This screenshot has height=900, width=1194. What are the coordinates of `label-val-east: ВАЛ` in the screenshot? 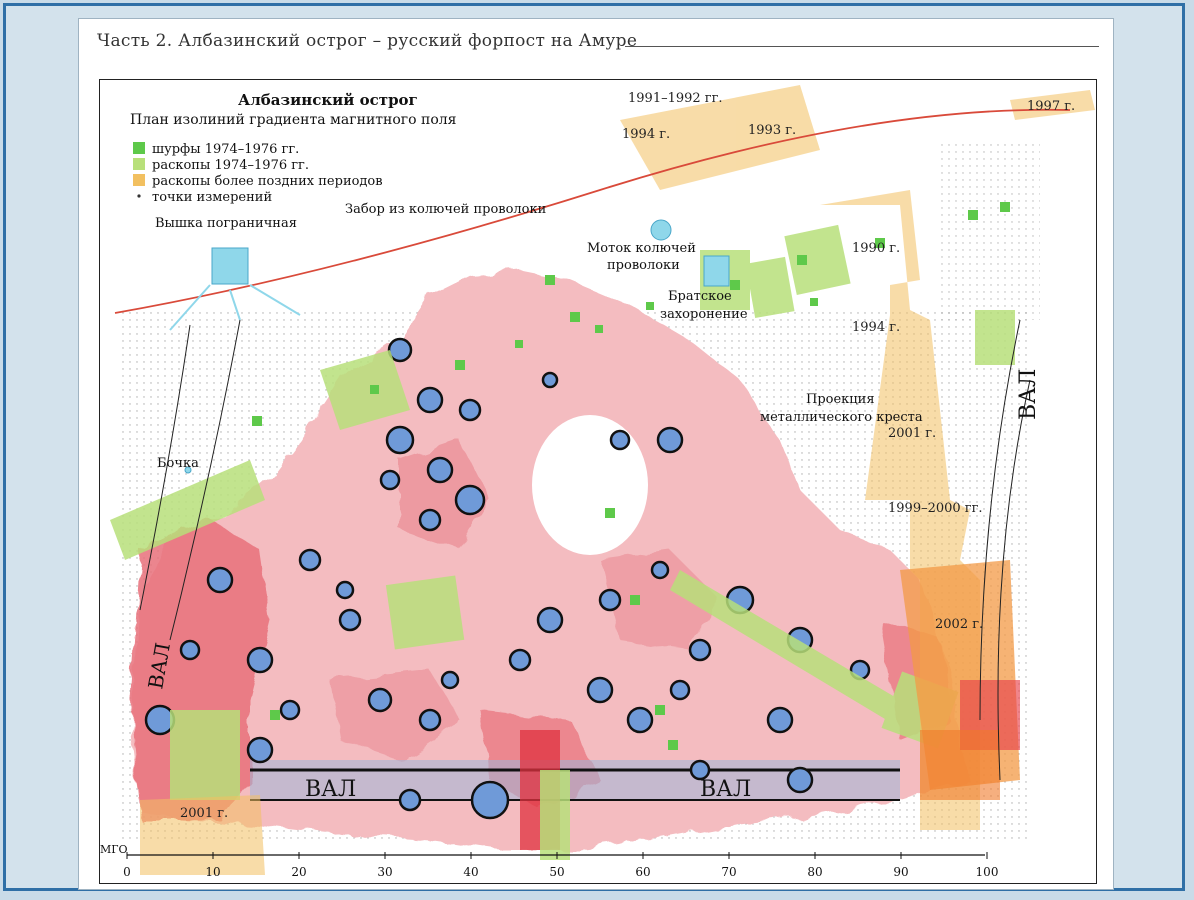 It's located at (1028, 394).